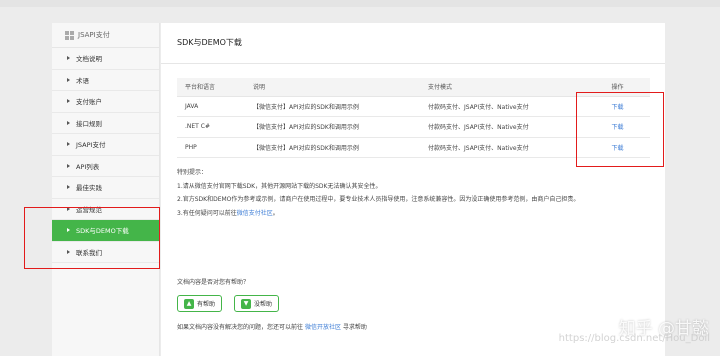  I want to click on top-bar, so click(360, 3).